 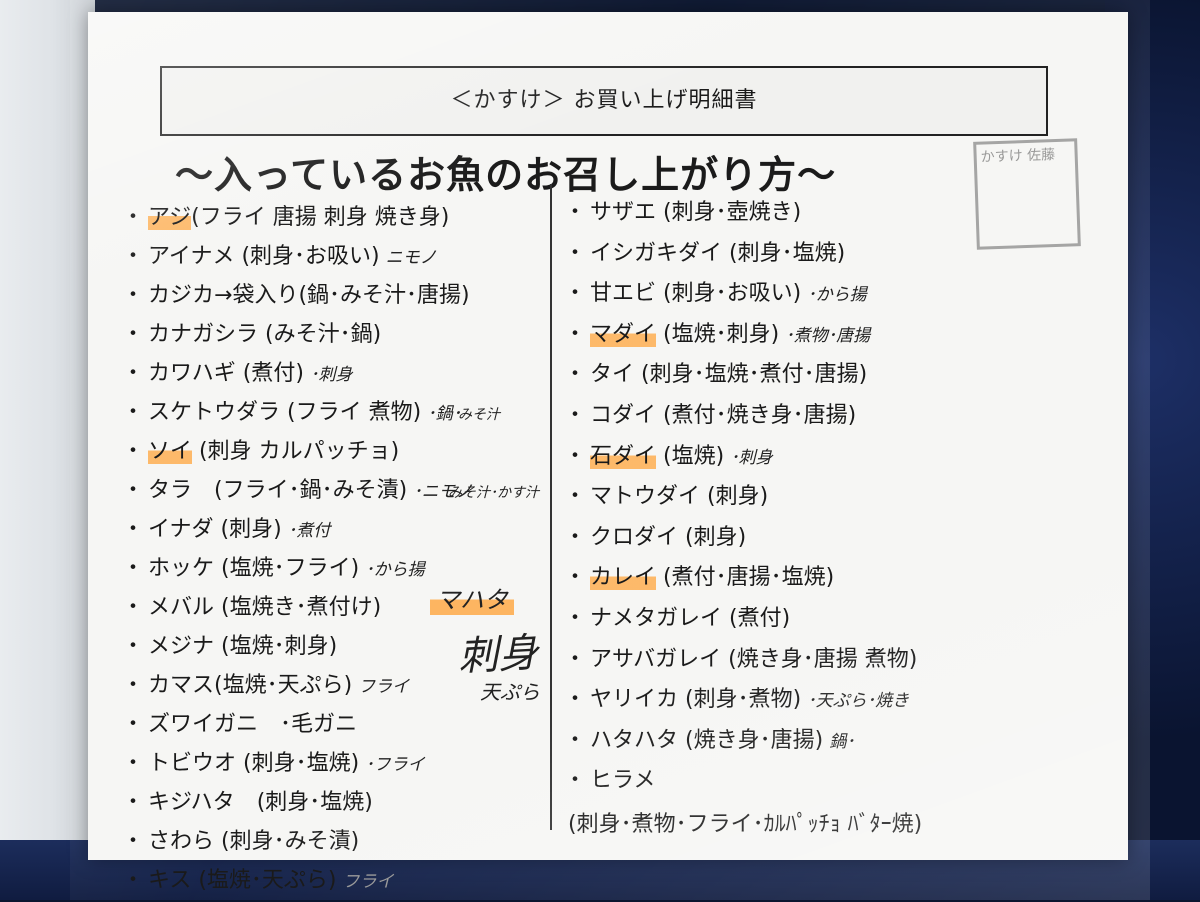 I want to click on fish-name: ナメタガレイ, so click(x=656, y=618).